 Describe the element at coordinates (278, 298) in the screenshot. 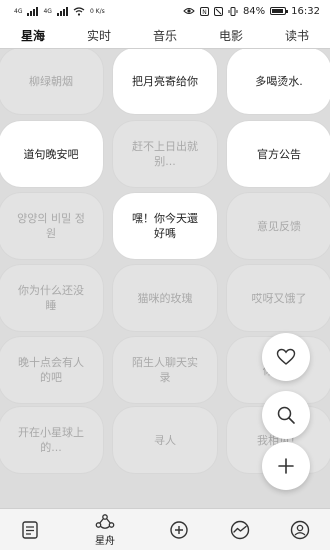

I see `card-ai-ya: 哎呀又饿了` at that location.